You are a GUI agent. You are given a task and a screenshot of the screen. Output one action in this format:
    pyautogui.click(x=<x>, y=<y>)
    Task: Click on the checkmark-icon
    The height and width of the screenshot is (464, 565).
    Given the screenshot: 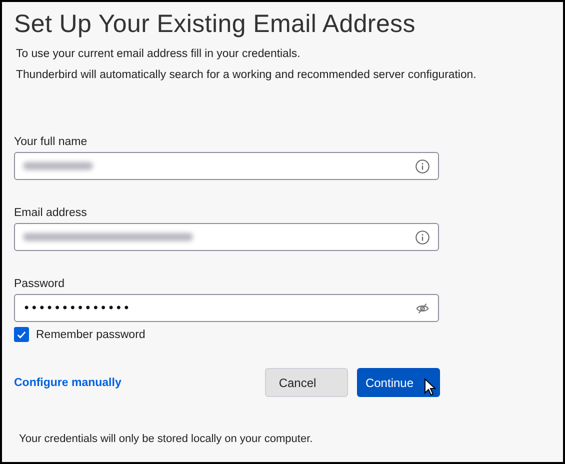 What is the action you would take?
    pyautogui.click(x=21, y=334)
    